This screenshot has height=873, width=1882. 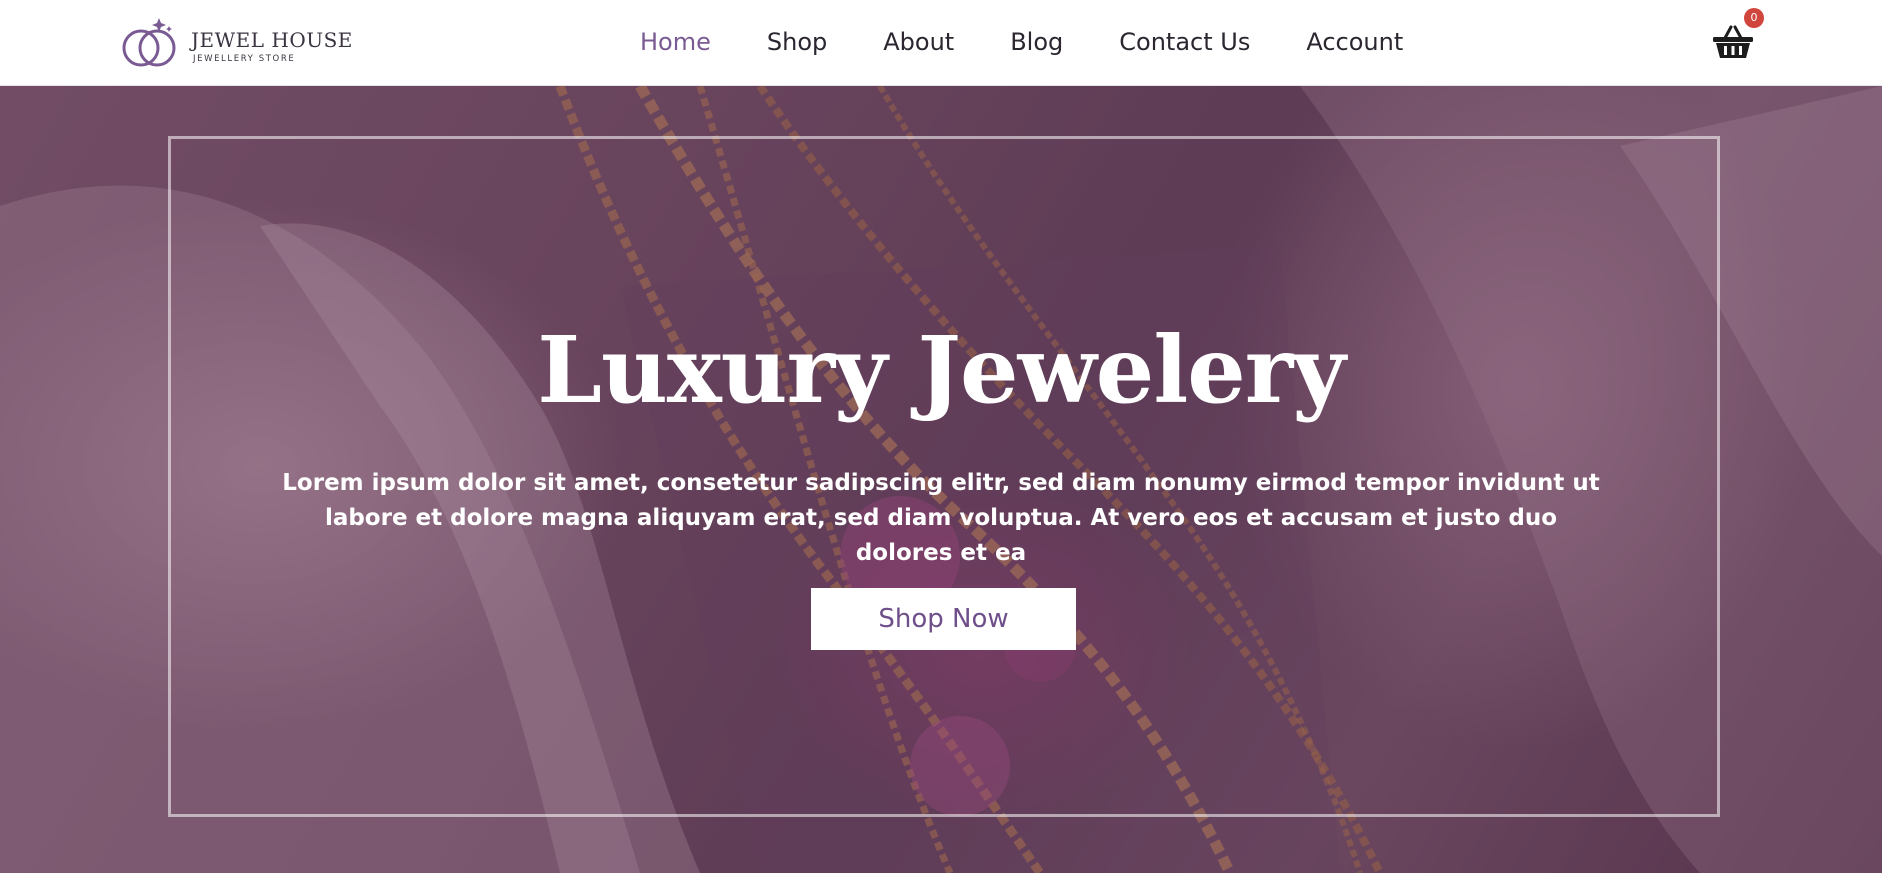 What do you see at coordinates (1036, 42) in the screenshot?
I see `nav-item-blog: Blog` at bounding box center [1036, 42].